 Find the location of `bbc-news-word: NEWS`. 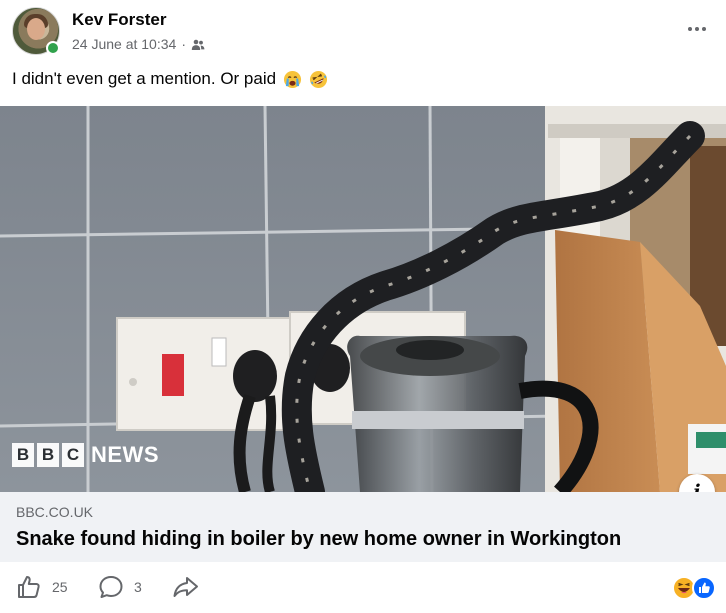

bbc-news-word: NEWS is located at coordinates (125, 454).